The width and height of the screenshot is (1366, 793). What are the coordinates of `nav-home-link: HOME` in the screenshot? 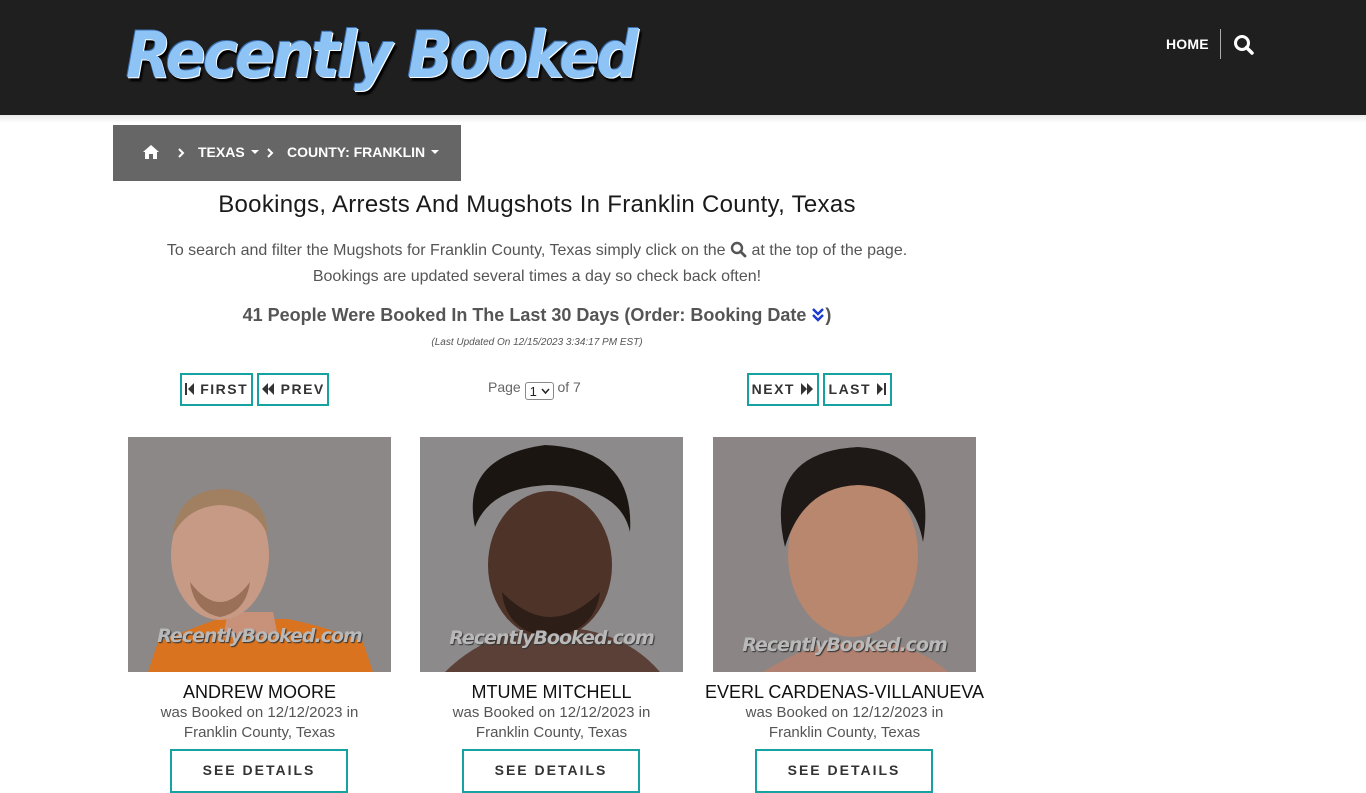 It's located at (1187, 44).